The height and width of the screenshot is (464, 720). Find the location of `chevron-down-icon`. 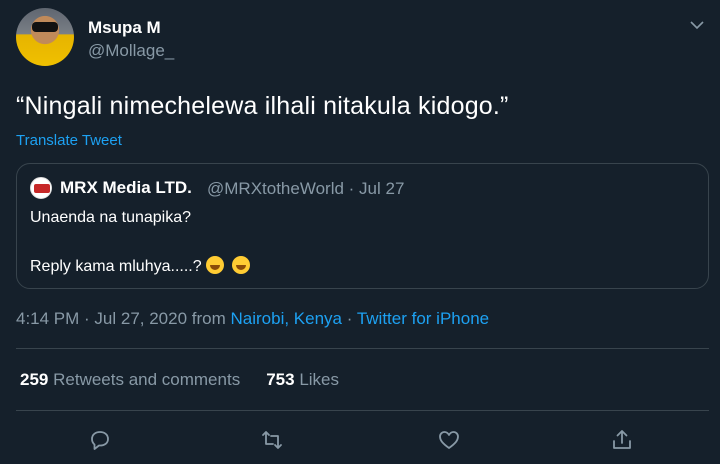

chevron-down-icon is located at coordinates (697, 25).